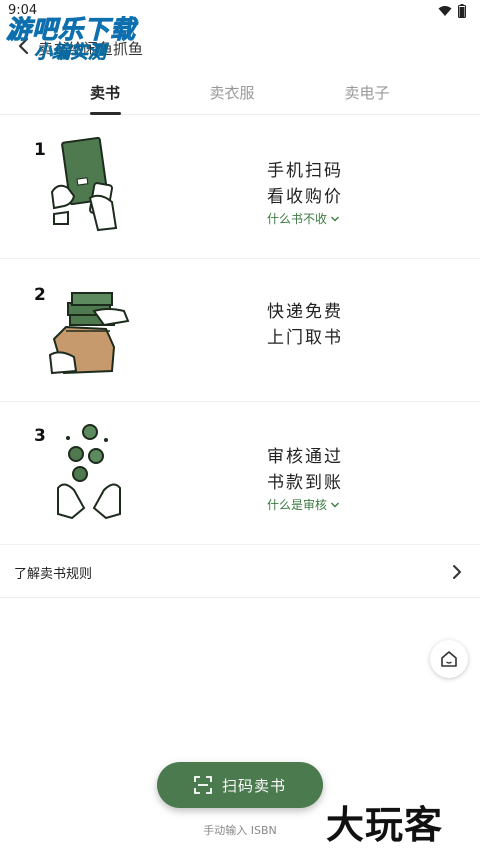  I want to click on parcel-pickup-illustration, so click(89, 333).